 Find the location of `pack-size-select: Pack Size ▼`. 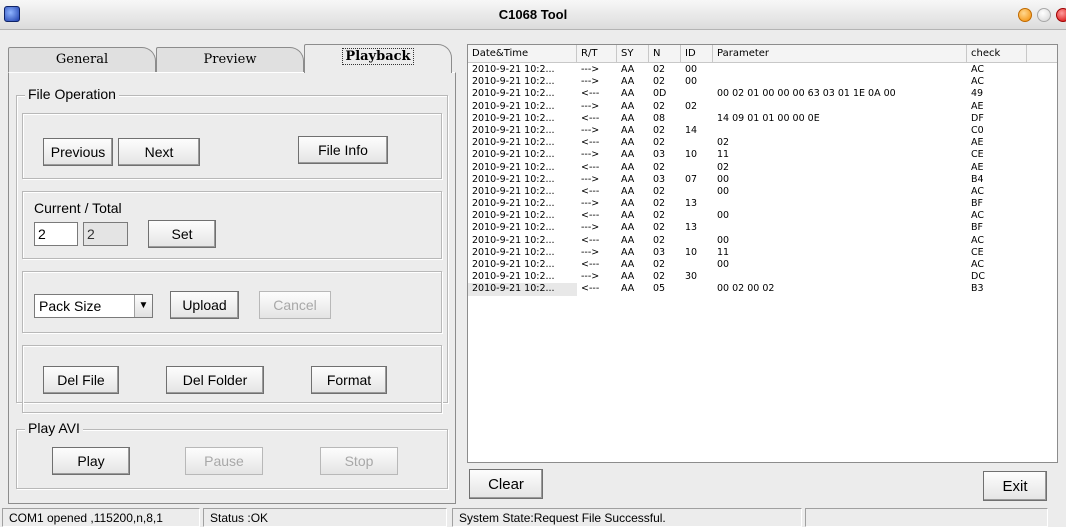

pack-size-select: Pack Size ▼ is located at coordinates (93, 306).